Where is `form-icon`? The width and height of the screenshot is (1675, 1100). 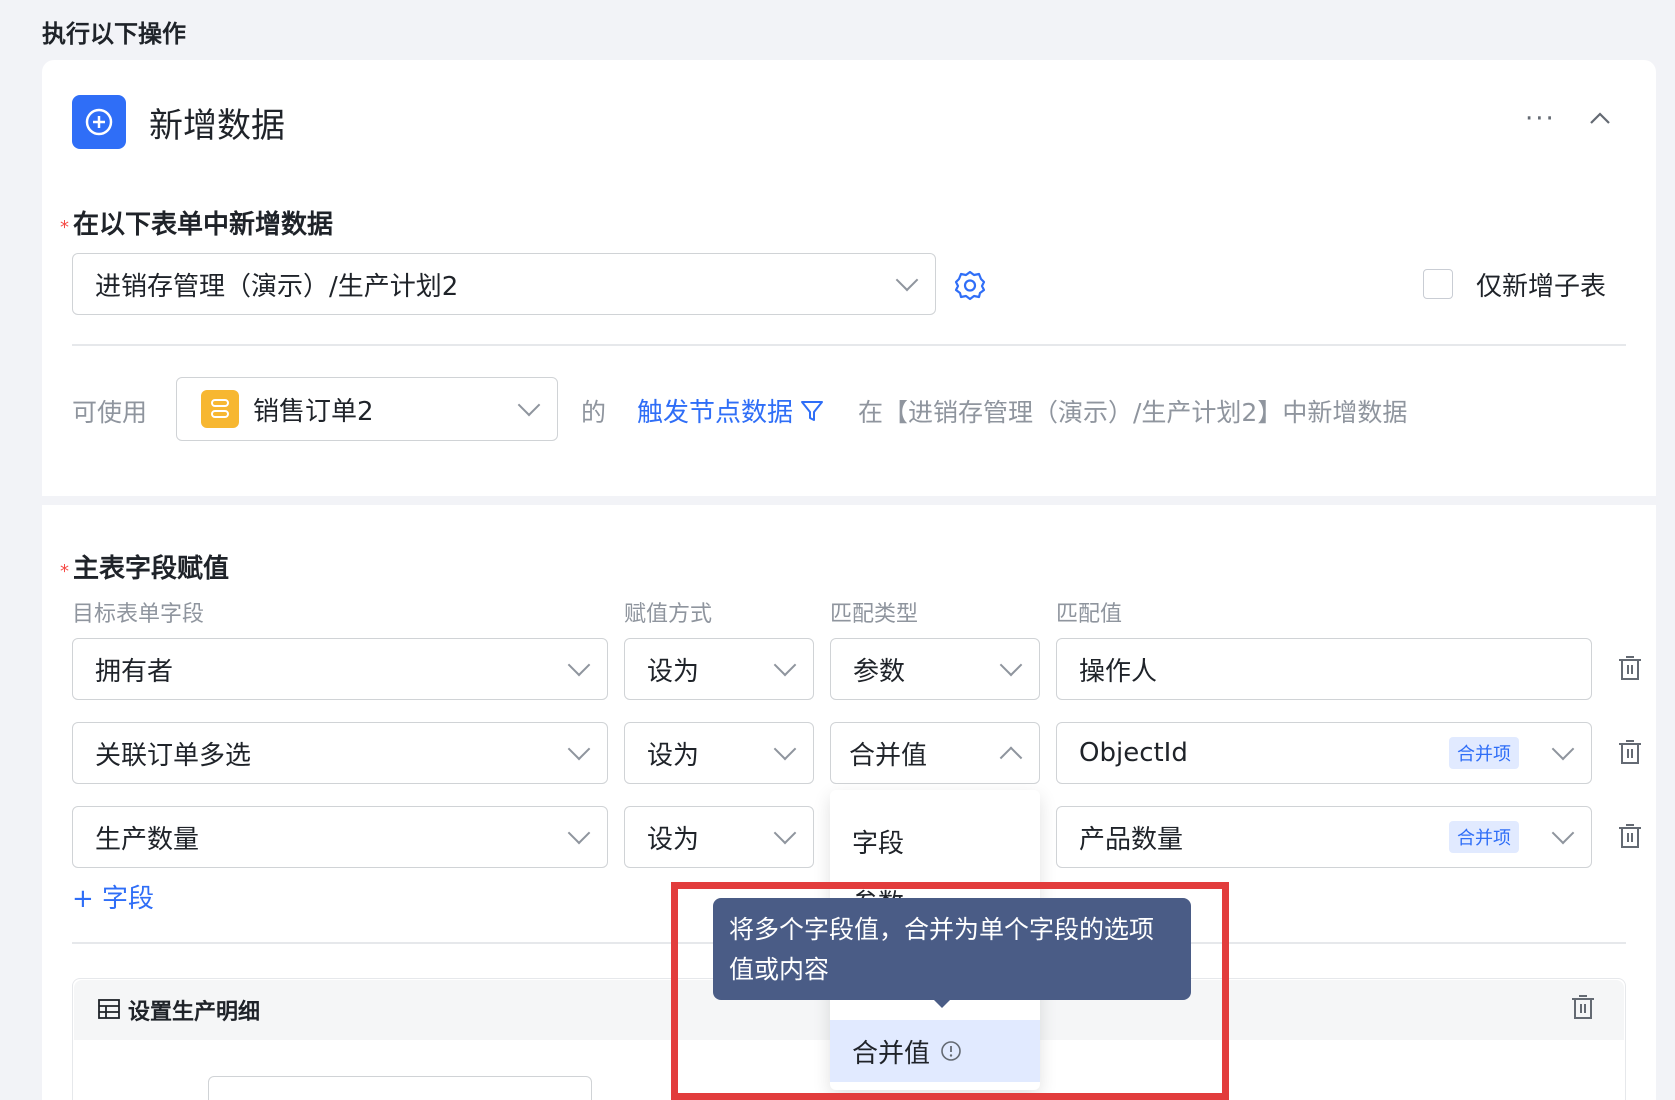
form-icon is located at coordinates (220, 409).